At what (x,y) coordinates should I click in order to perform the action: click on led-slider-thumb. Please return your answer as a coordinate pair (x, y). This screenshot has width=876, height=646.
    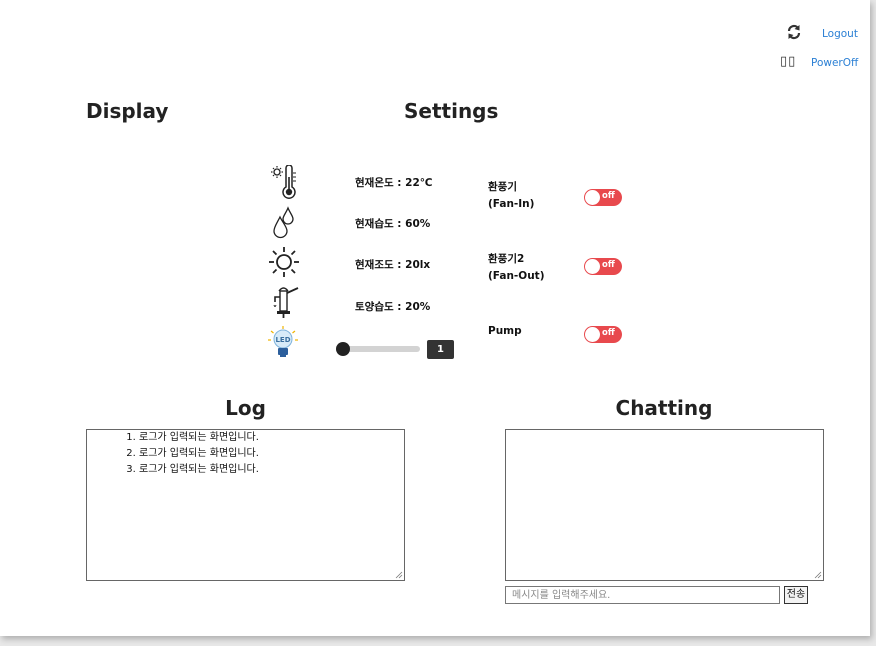
    Looking at the image, I should click on (343, 349).